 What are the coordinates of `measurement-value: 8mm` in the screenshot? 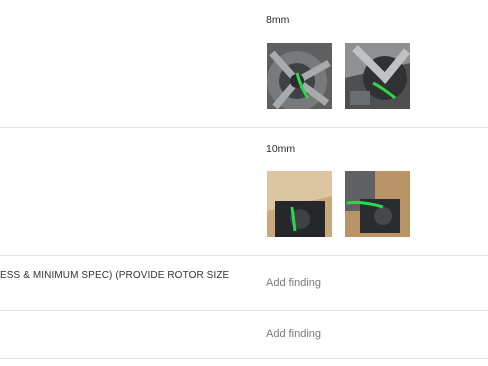 It's located at (278, 20).